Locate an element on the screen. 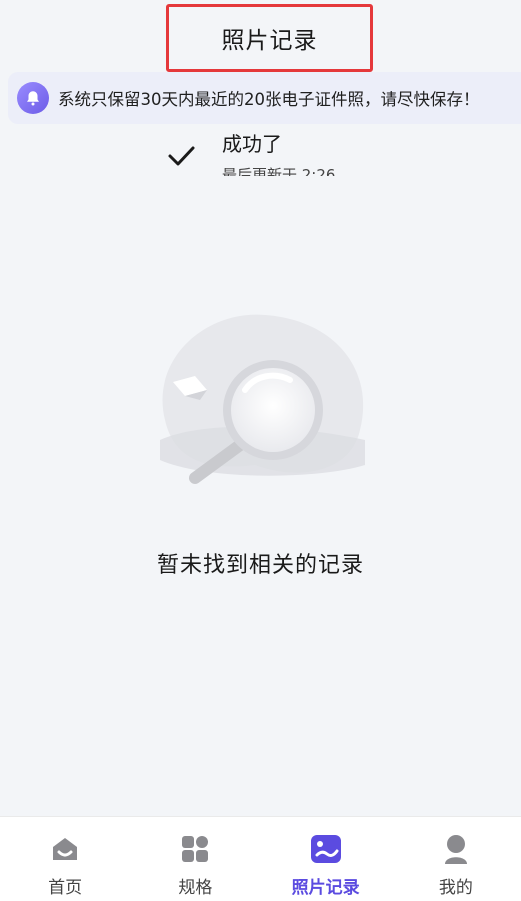 The height and width of the screenshot is (901, 521). page-title: 照片记录 is located at coordinates (269, 41).